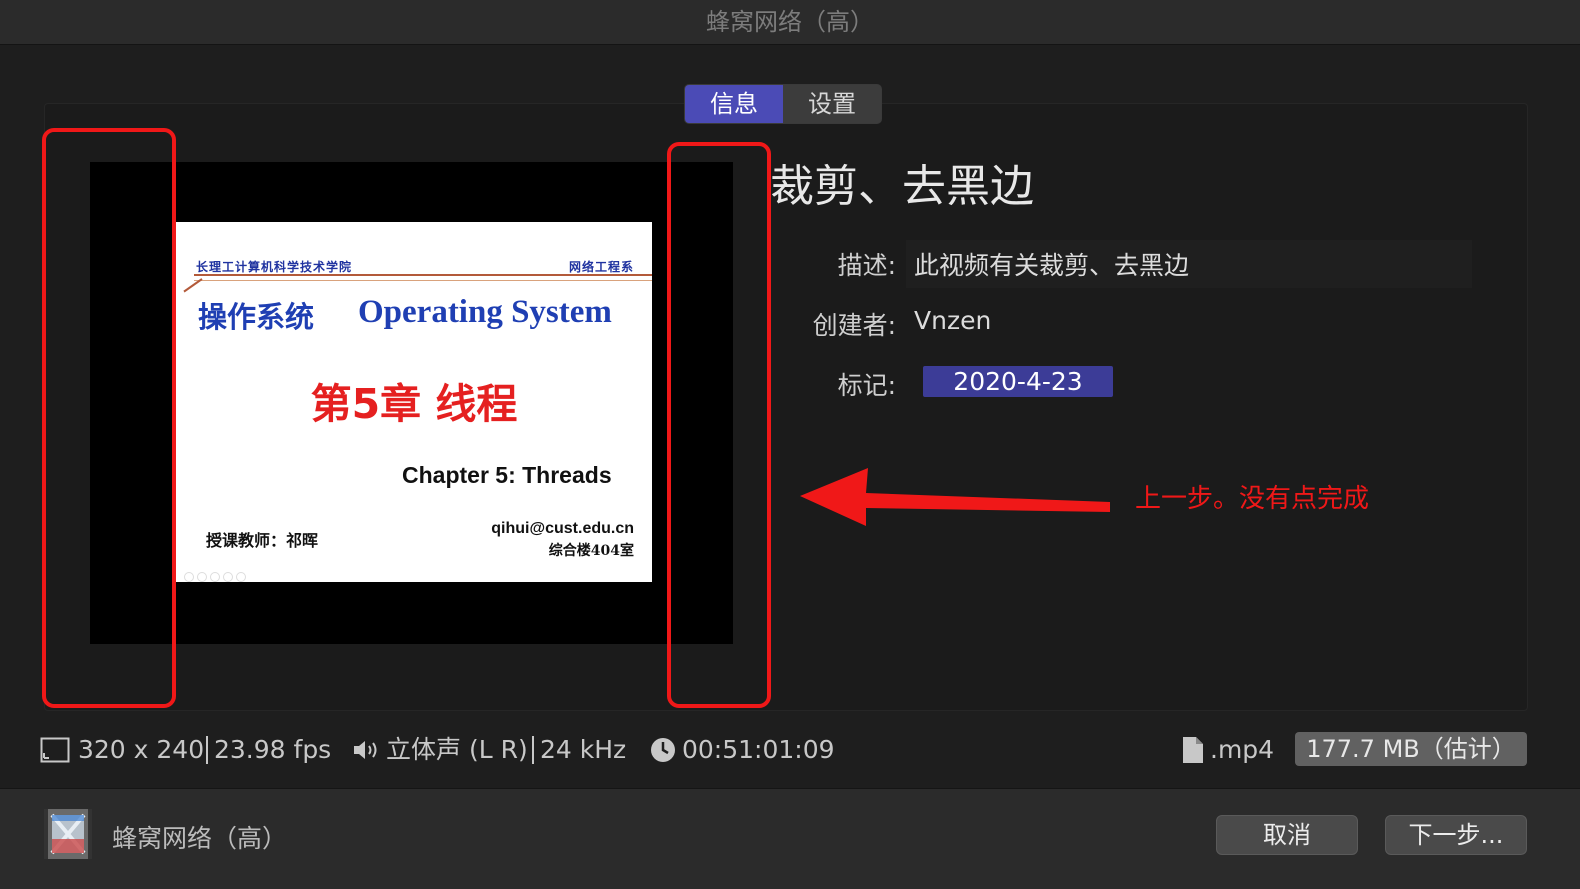  What do you see at coordinates (719, 425) in the screenshot?
I see `annotation-box-right-border` at bounding box center [719, 425].